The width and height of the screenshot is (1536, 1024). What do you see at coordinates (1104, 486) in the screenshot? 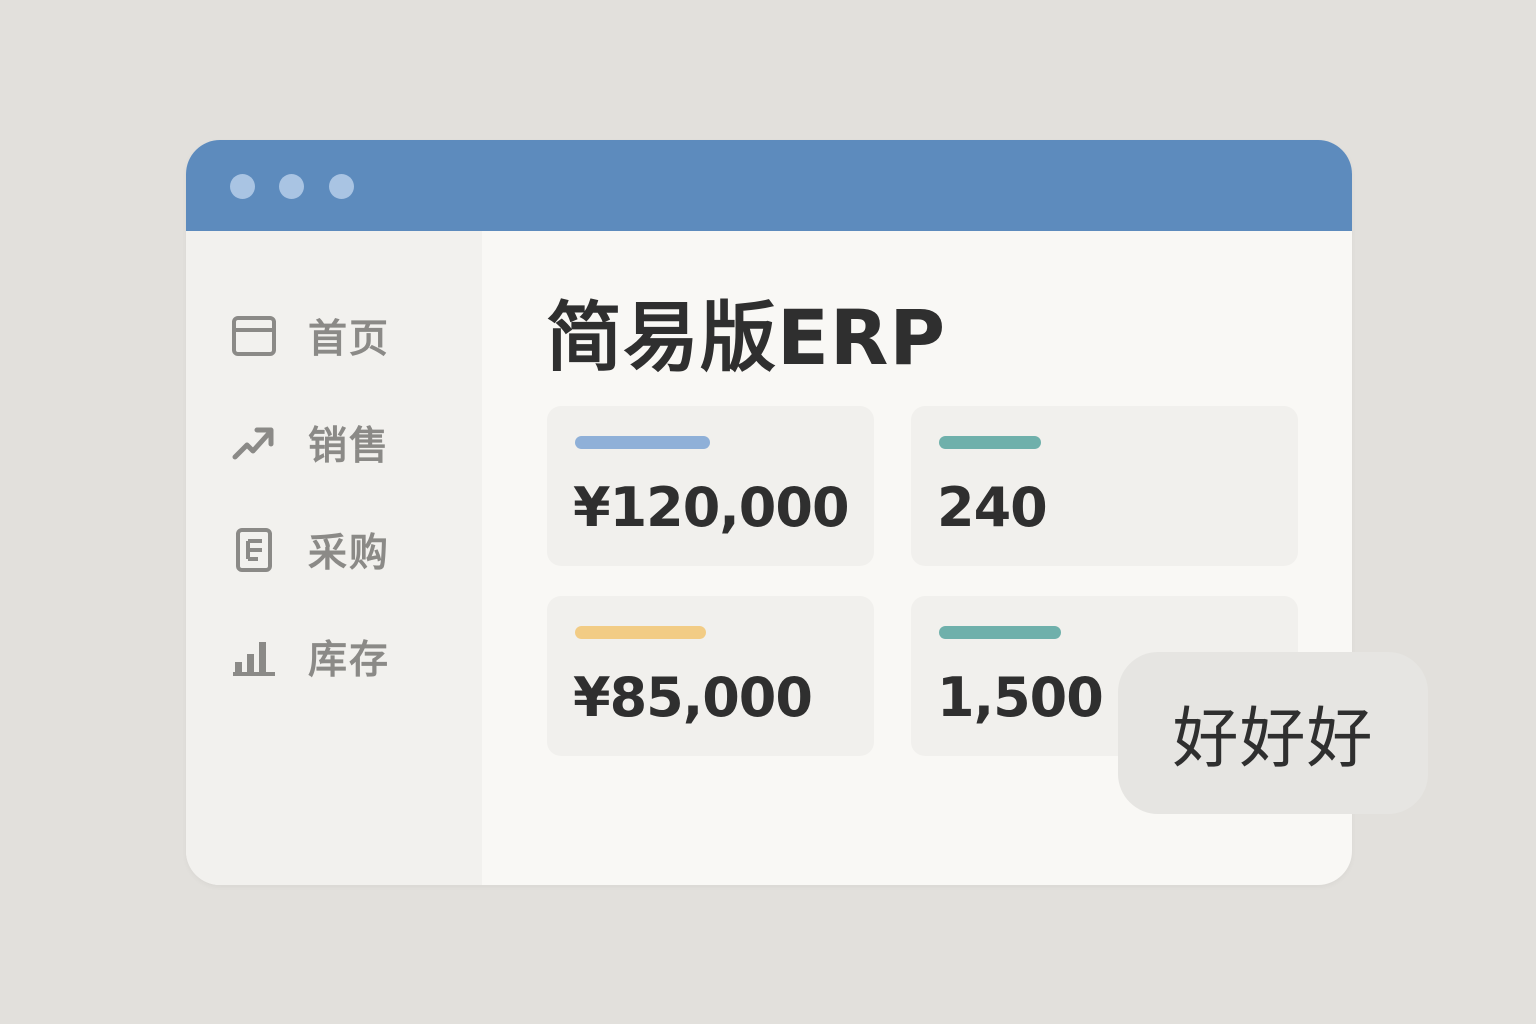
I see `stat-card: 240` at bounding box center [1104, 486].